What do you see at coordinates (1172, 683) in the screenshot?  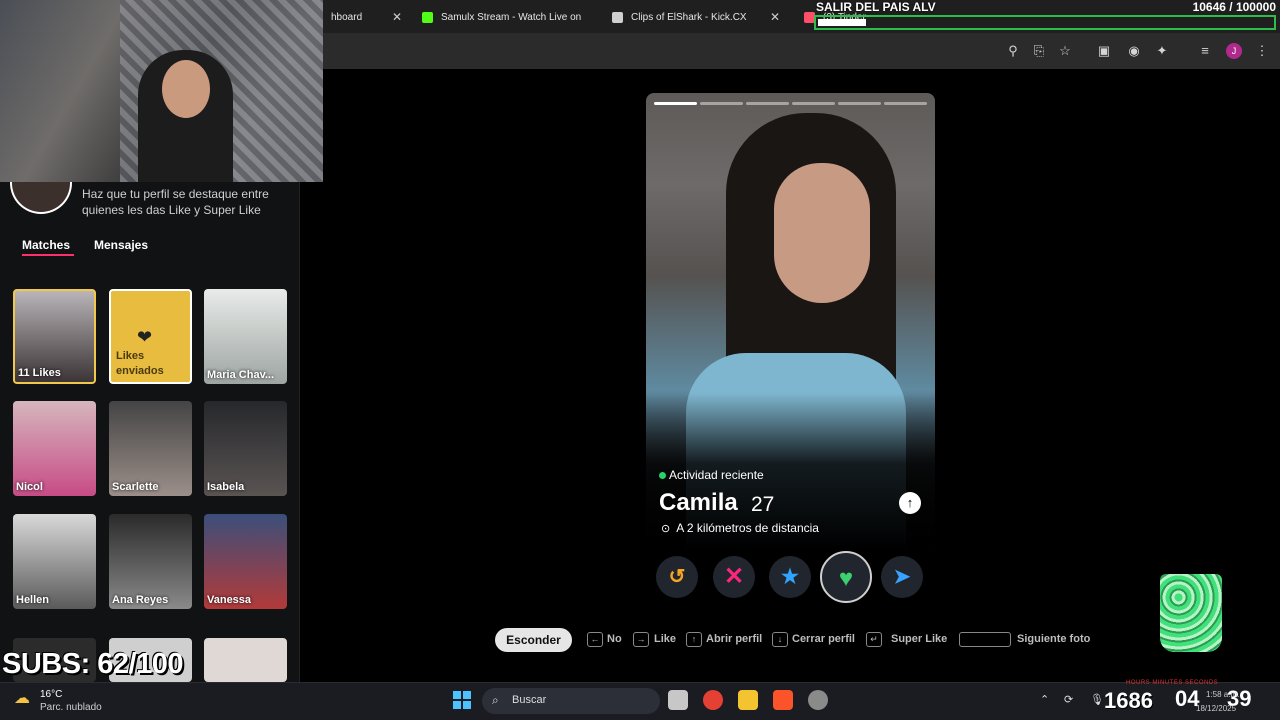 I see `stream-timer-labels: HOURS MINUTES SECONDS` at bounding box center [1172, 683].